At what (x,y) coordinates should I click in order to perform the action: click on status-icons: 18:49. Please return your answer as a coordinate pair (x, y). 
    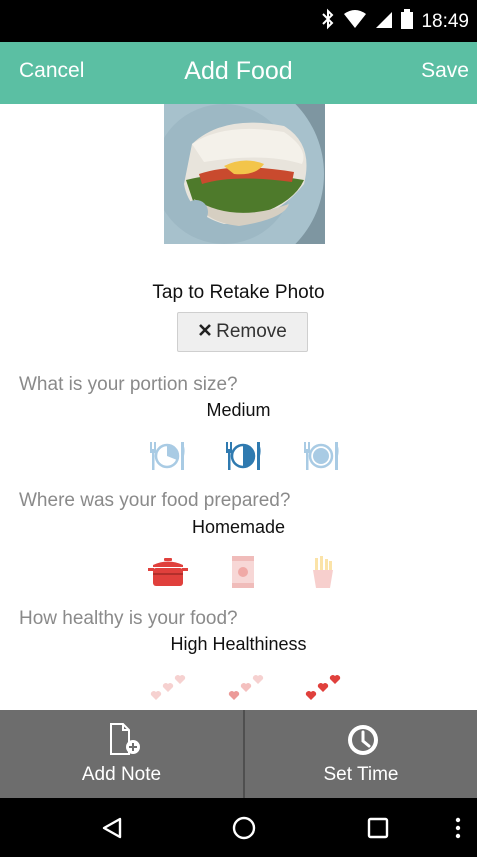
    Looking at the image, I should click on (395, 22).